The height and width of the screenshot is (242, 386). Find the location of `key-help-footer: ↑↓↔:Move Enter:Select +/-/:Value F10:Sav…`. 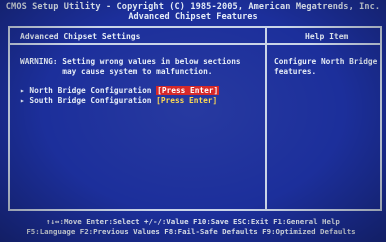

key-help-footer: ↑↓↔:Move Enter:Select +/-/:Value F10:Sav… is located at coordinates (193, 228).